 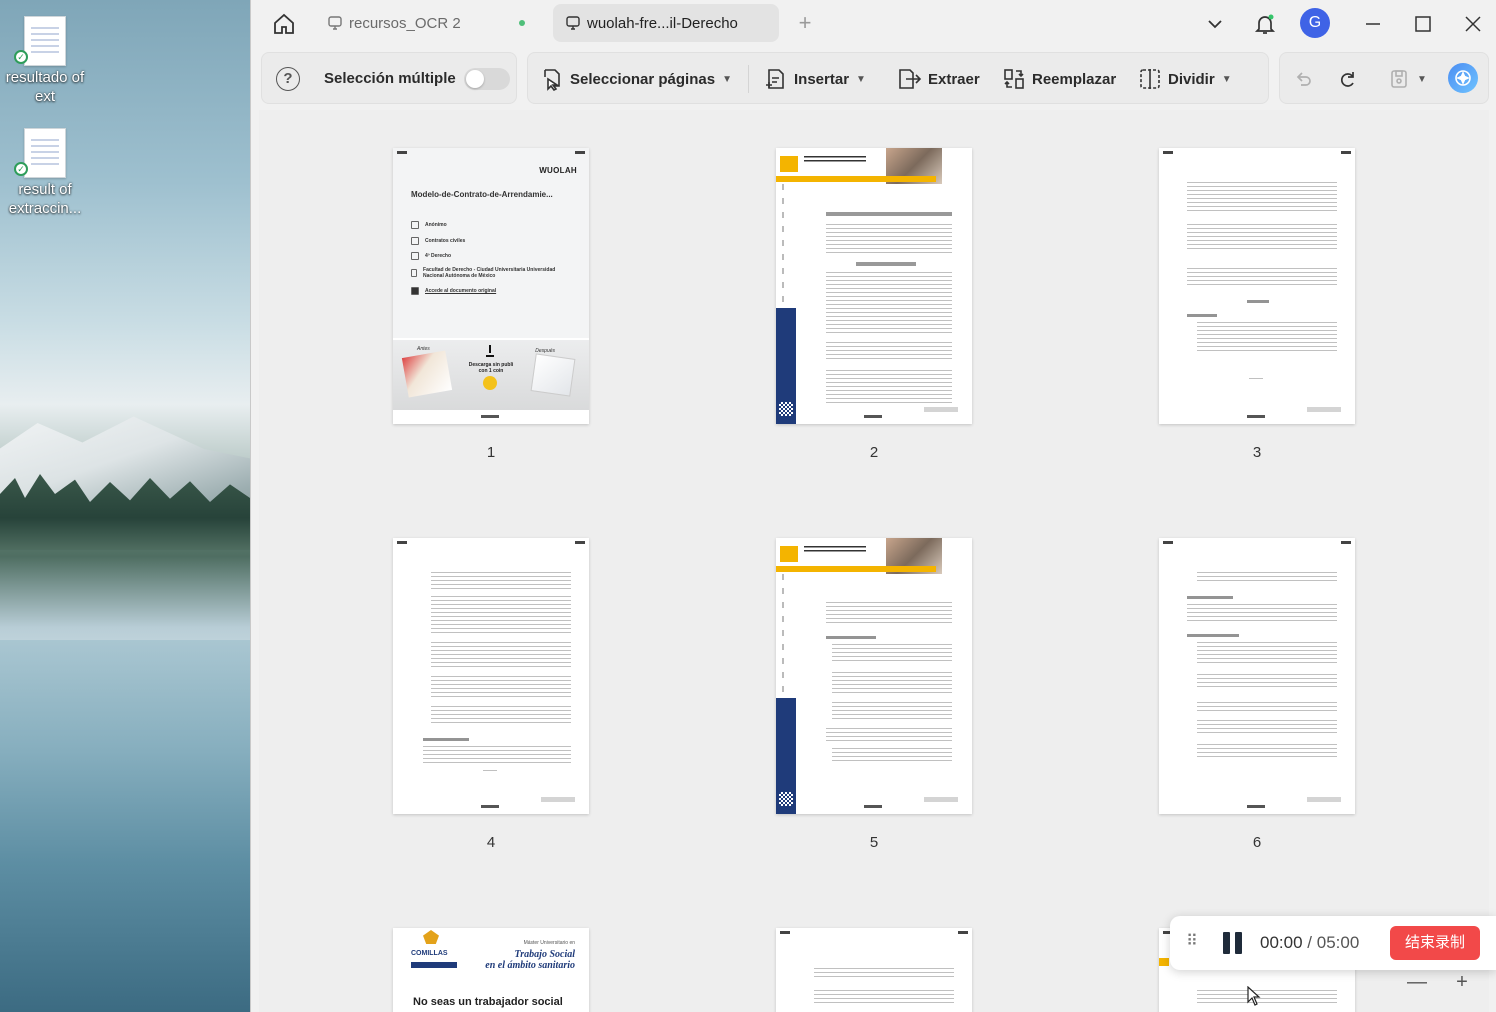 What do you see at coordinates (475, 79) in the screenshot?
I see `toggle-knob` at bounding box center [475, 79].